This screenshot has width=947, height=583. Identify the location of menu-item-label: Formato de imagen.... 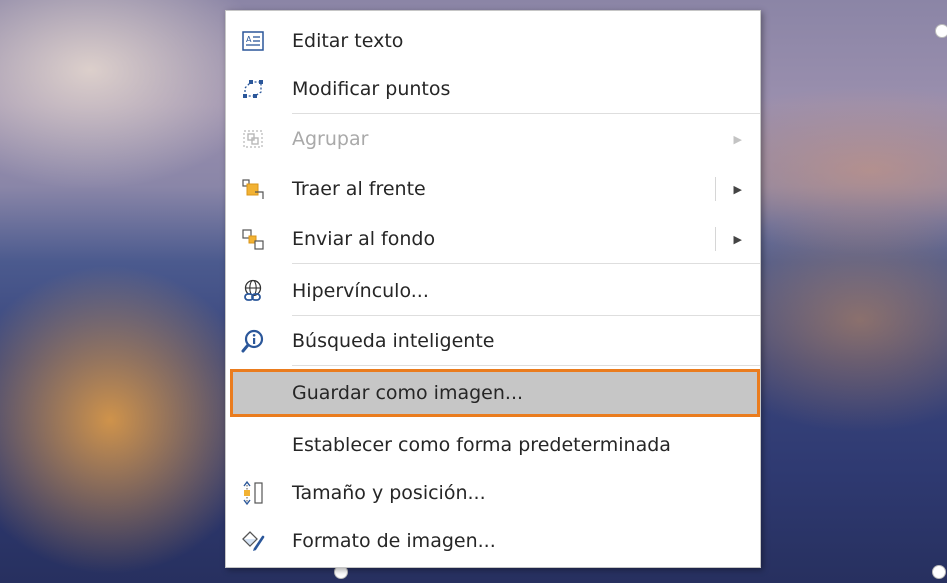
(394, 541).